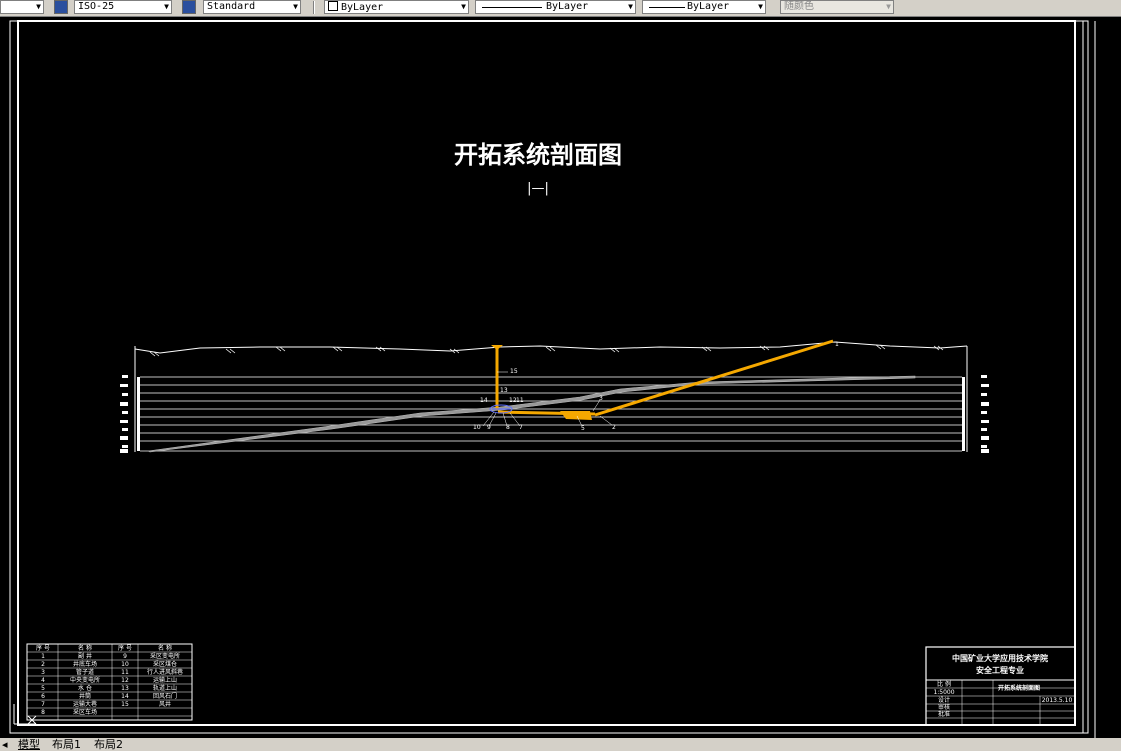 Image resolution: width=1121 pixels, height=751 pixels. Describe the element at coordinates (1057, 700) in the screenshot. I see `drawing-date: 2013.5.10` at that location.